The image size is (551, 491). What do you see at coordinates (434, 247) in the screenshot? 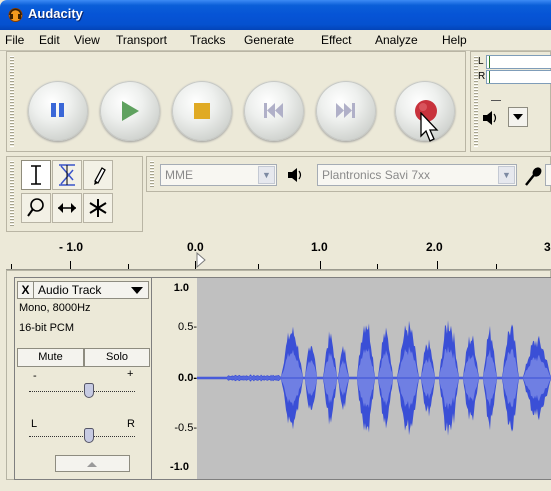
I see `ruler-label: 2.0` at bounding box center [434, 247].